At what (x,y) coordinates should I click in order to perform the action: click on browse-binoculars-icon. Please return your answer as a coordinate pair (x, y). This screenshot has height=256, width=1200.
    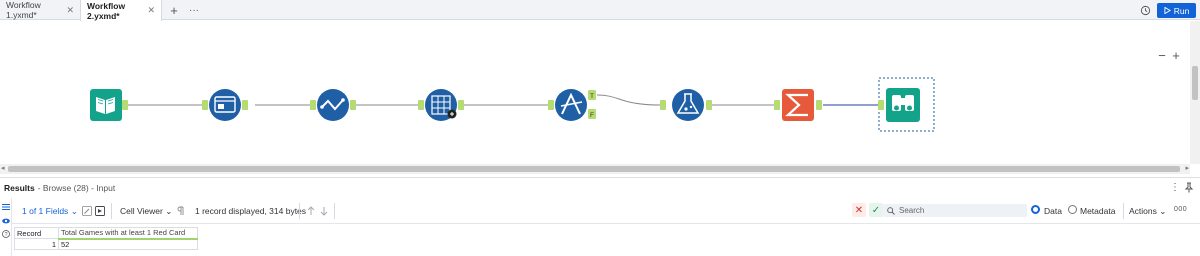
    Looking at the image, I should click on (906, 104).